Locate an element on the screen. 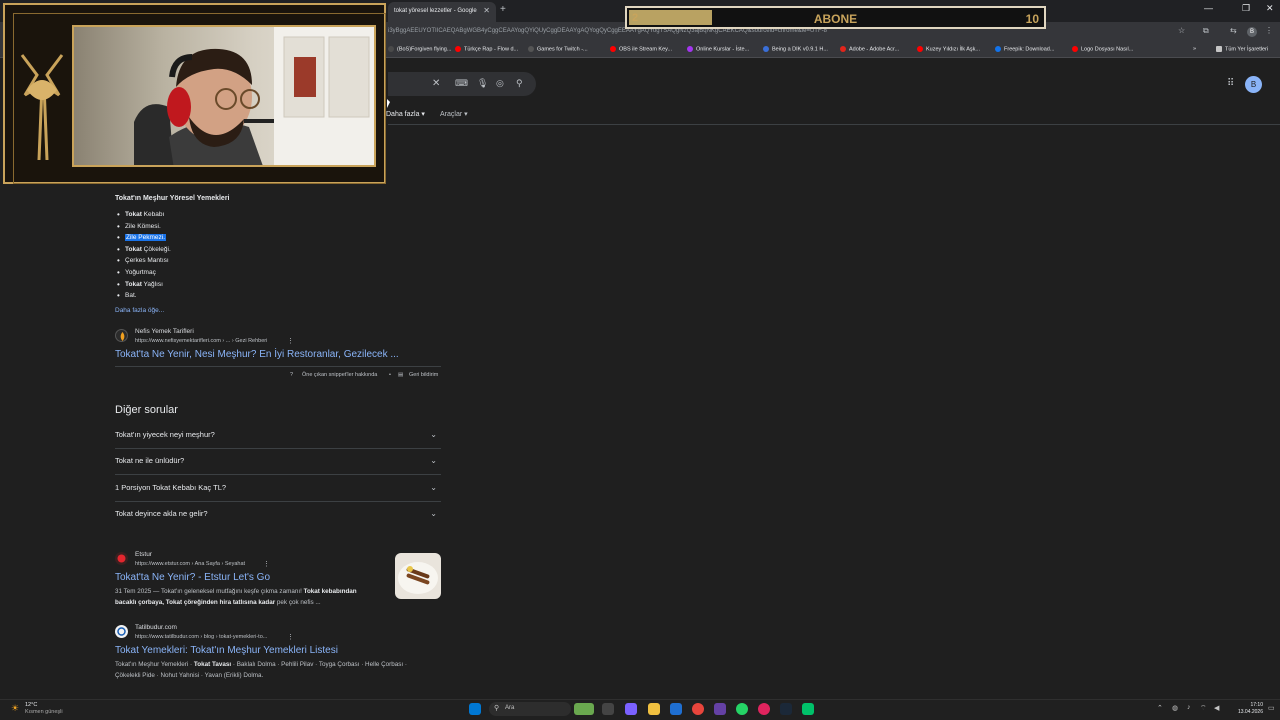 This screenshot has height=720, width=1280. twitch-icon is located at coordinates (720, 709).